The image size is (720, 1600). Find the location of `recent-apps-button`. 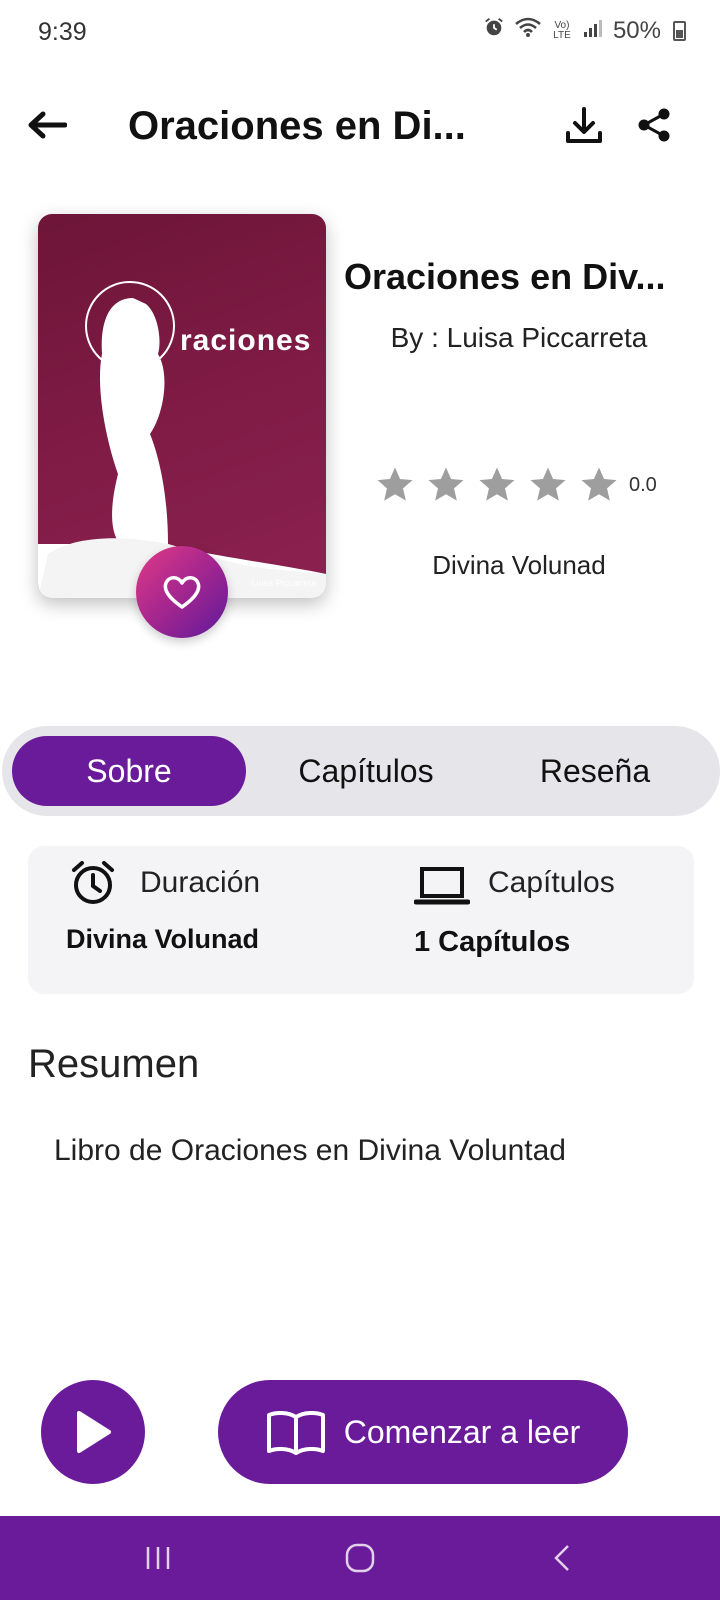

recent-apps-button is located at coordinates (158, 1558).